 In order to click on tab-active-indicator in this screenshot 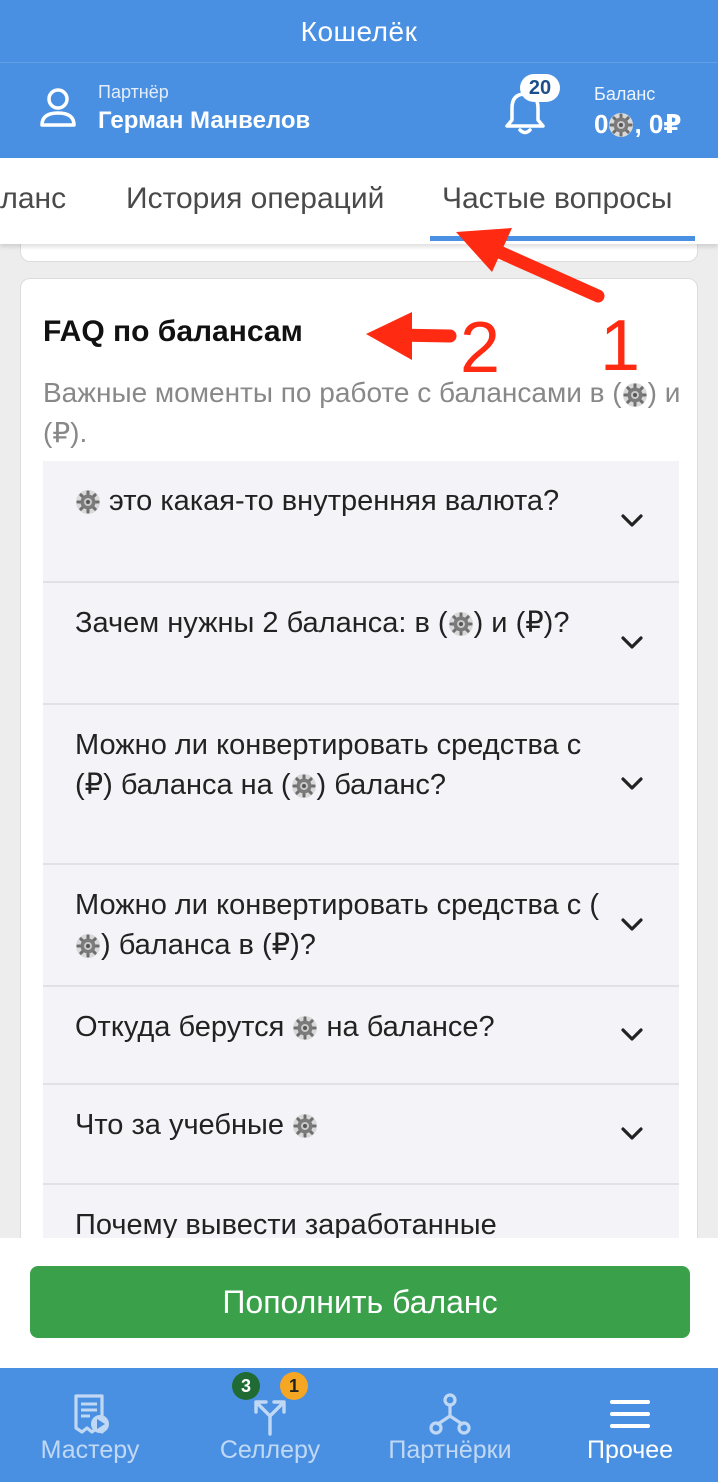, I will do `click(562, 238)`.